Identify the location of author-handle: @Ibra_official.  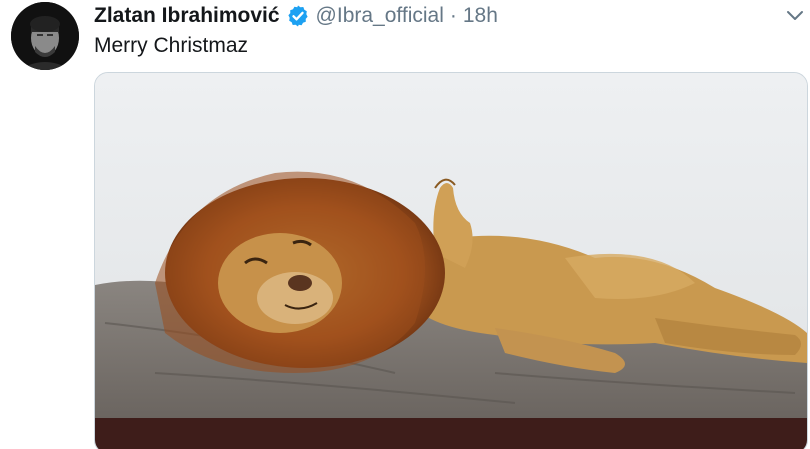
(380, 16).